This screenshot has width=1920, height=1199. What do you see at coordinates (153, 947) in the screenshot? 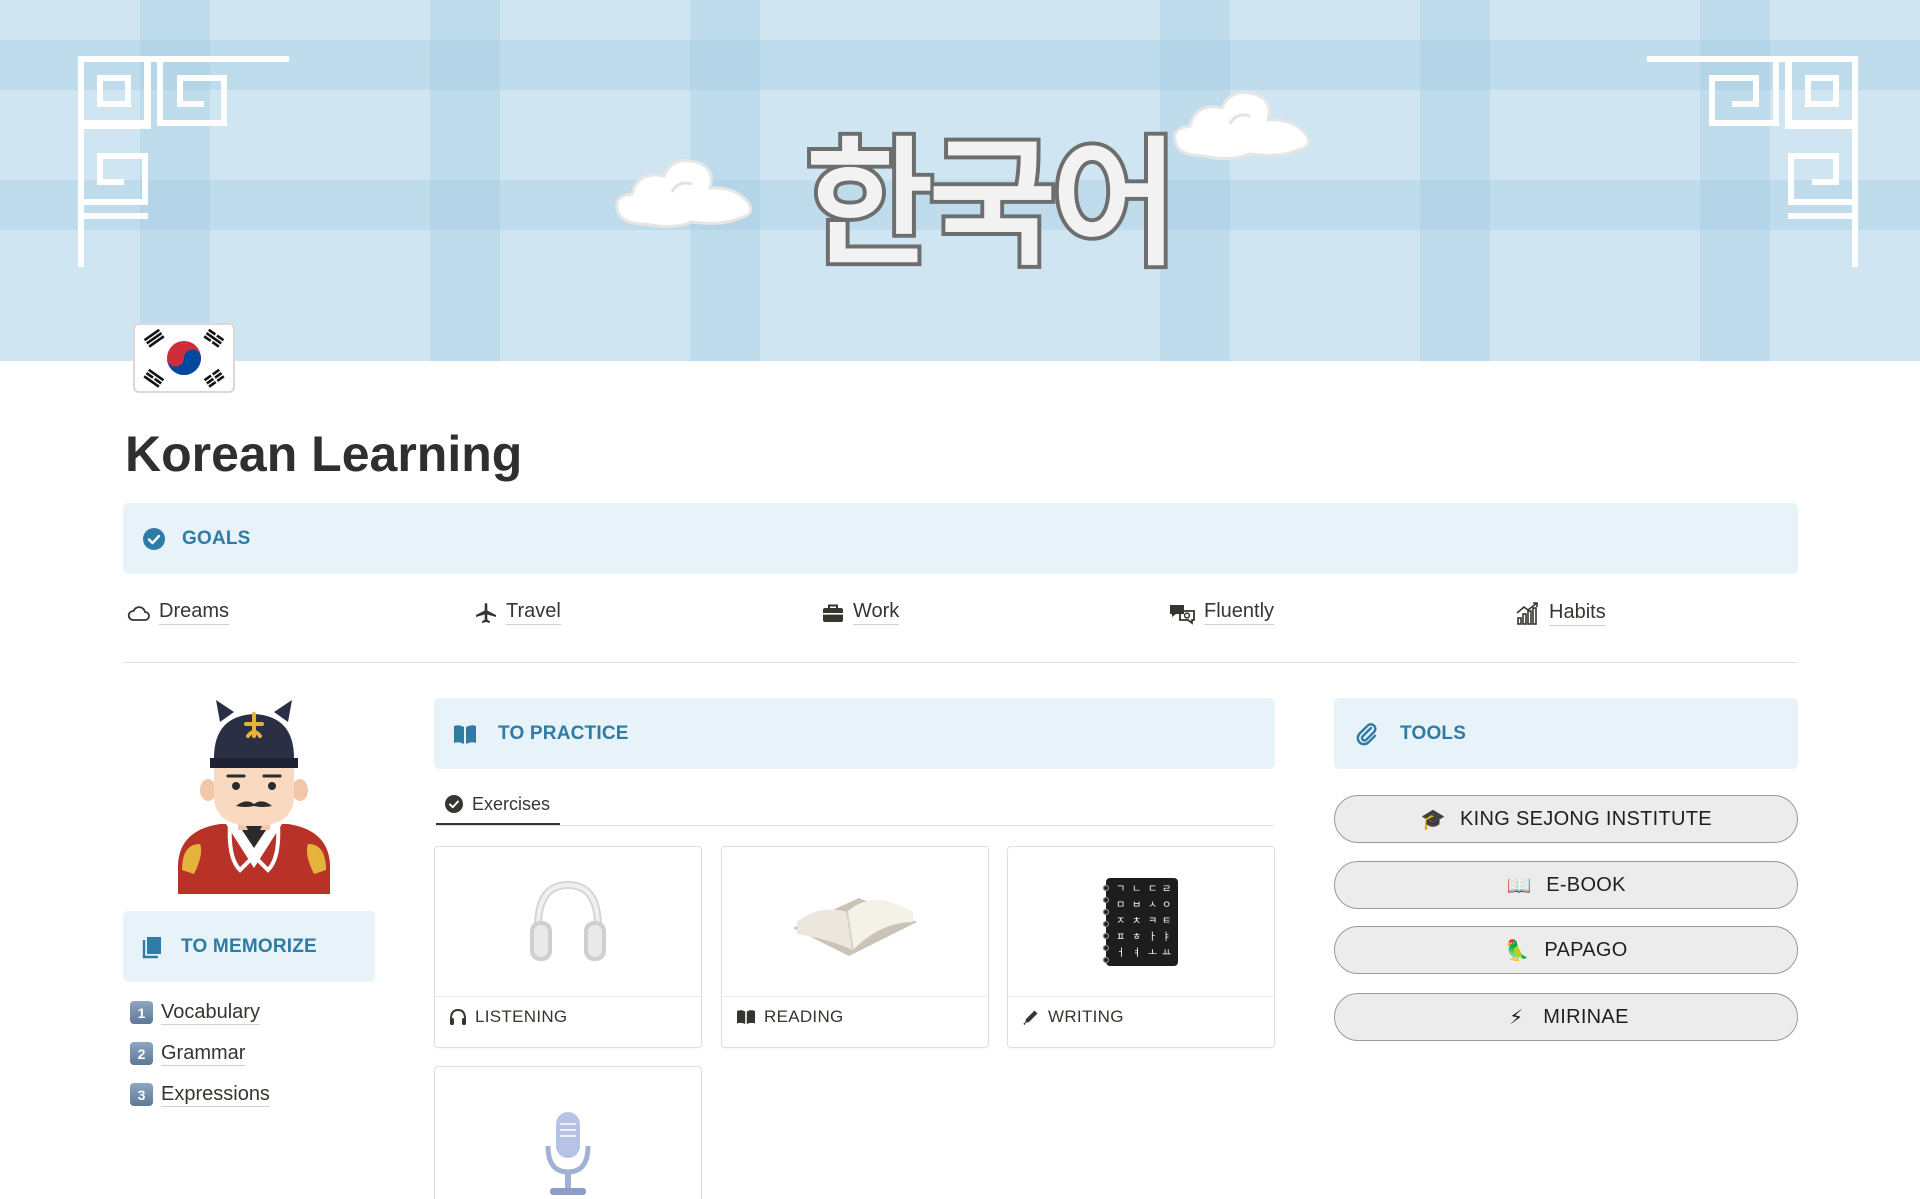
I see `notebook-icon` at bounding box center [153, 947].